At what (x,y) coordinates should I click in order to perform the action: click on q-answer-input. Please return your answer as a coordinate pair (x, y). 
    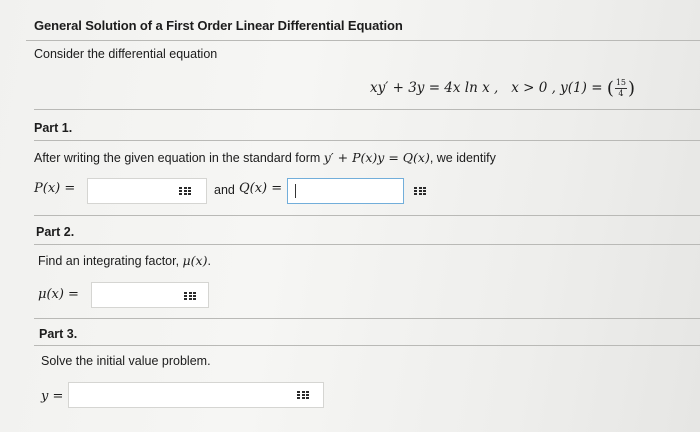
    Looking at the image, I should click on (345, 191).